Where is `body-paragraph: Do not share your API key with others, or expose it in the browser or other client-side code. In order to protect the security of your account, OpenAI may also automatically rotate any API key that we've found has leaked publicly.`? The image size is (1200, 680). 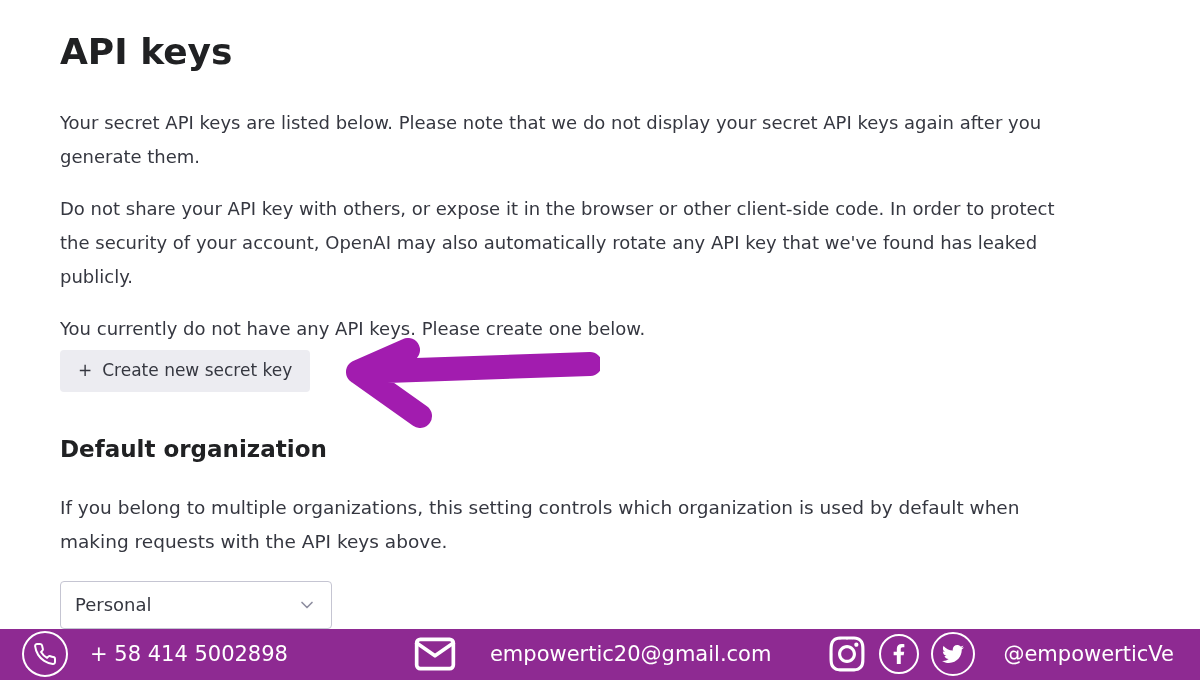
body-paragraph: Do not share your API key with others, or expose it in the browser or other client-side code. In order to protect the security of your account, OpenAI may also automatically rotate any API key that we've found has leaked publicly. is located at coordinates (558, 243).